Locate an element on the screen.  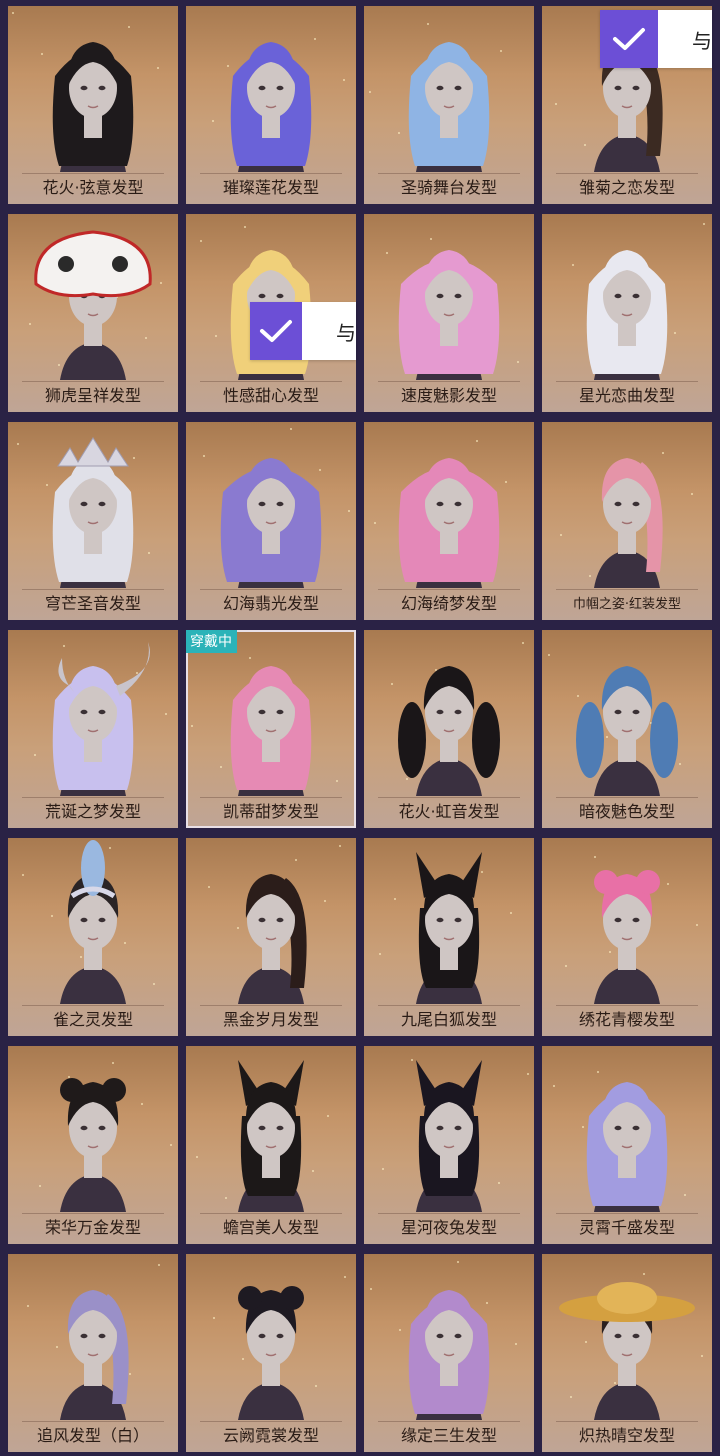
hairstyle-card: 狮虎呈祥发型 is located at coordinates (93, 313).